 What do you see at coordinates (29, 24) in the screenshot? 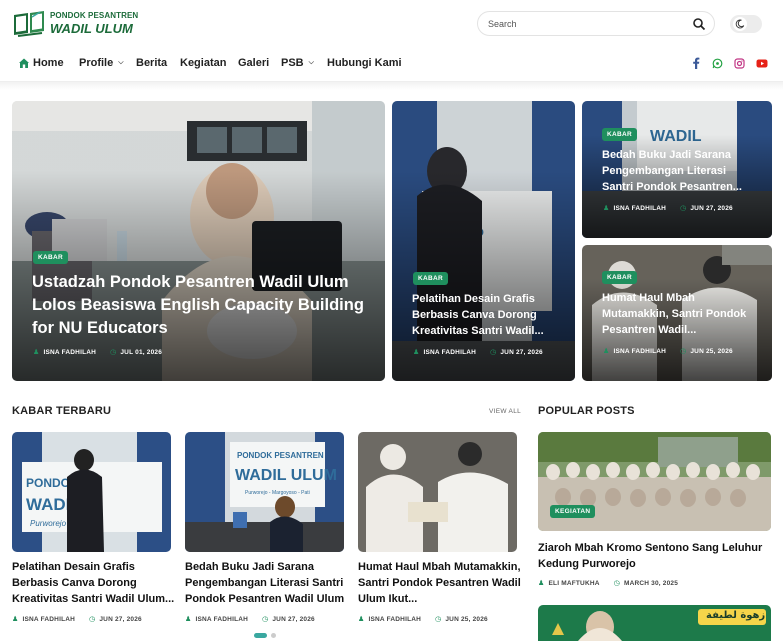
I see `book-logo-icon` at bounding box center [29, 24].